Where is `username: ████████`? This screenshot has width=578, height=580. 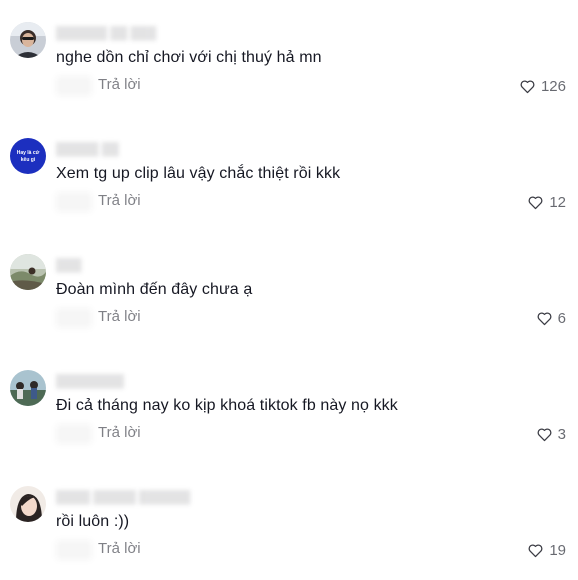 username: ████████ is located at coordinates (90, 381).